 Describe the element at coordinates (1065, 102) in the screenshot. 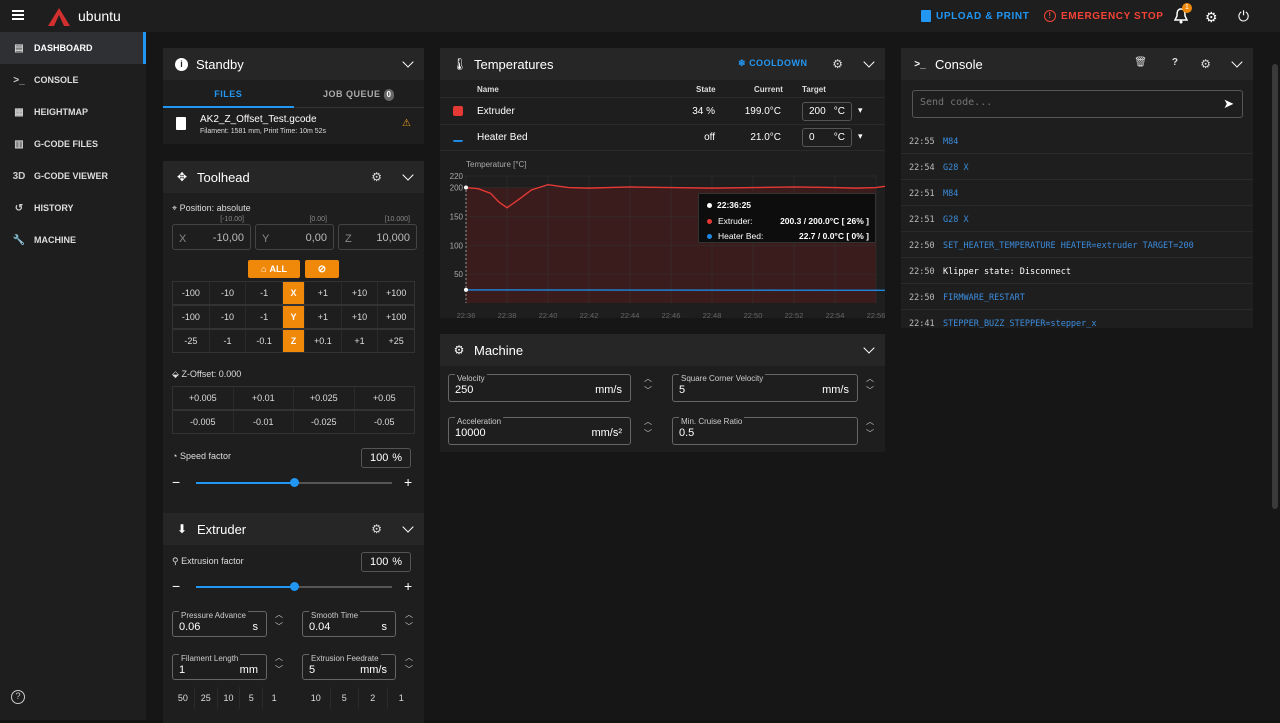

I see `send-code-field` at that location.